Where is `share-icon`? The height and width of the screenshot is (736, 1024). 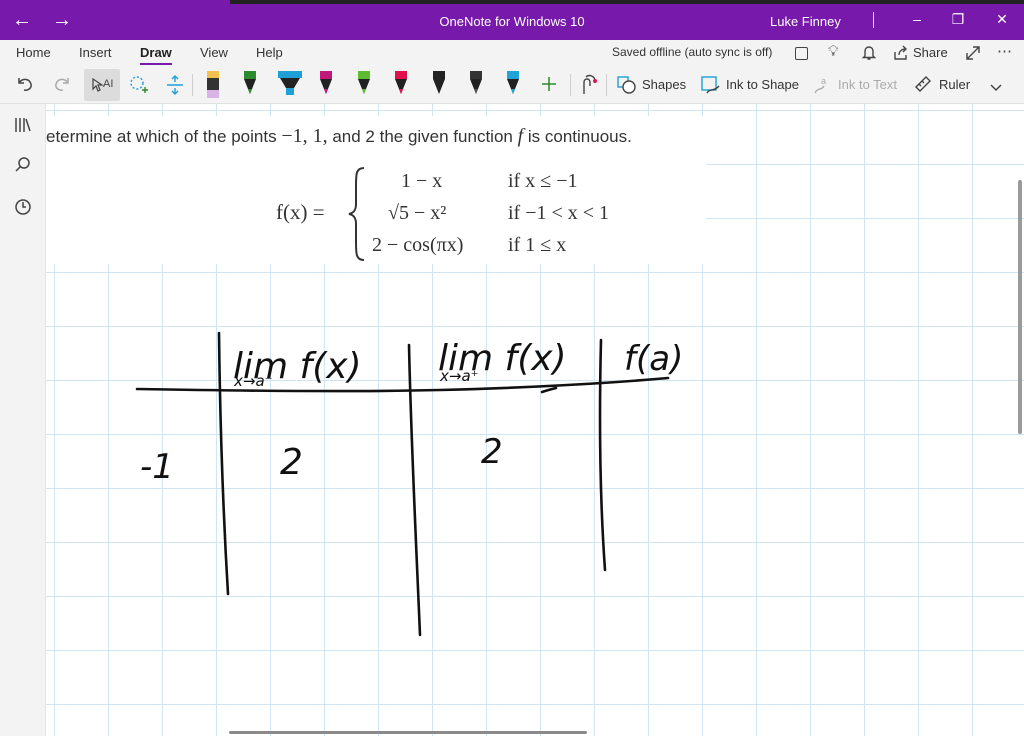 share-icon is located at coordinates (901, 55).